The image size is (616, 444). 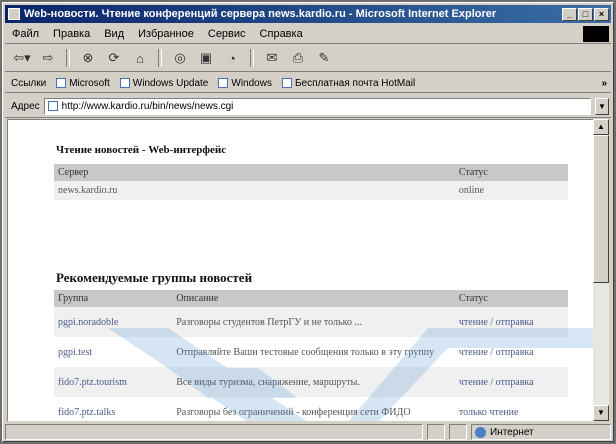 What do you see at coordinates (324, 58) in the screenshot?
I see `edit-icon: ✎` at bounding box center [324, 58].